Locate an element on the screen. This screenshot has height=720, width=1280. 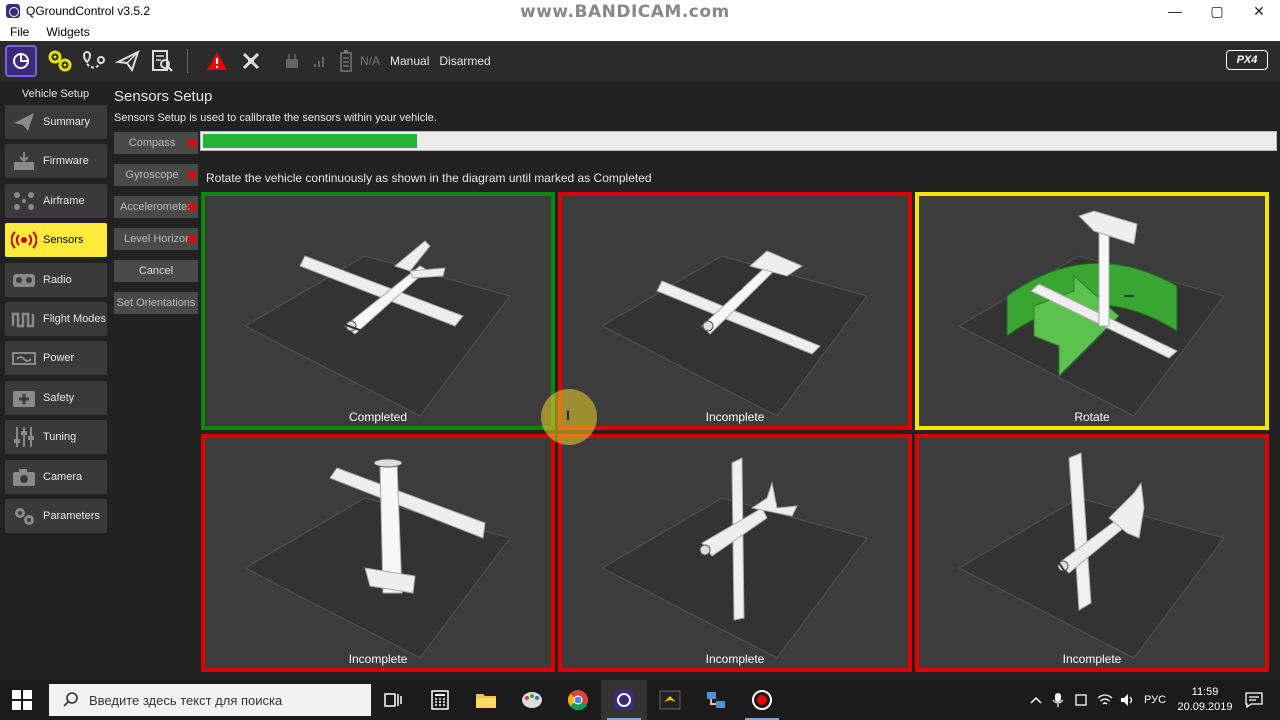
paint-icon is located at coordinates (532, 700).